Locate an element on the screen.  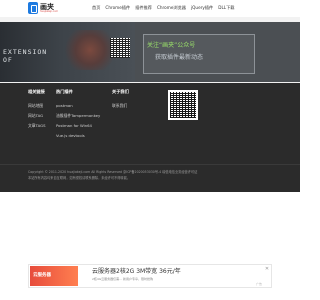
ad-title: 云服务器2核2G 3M带宽 36元/年 is located at coordinates (136, 270).